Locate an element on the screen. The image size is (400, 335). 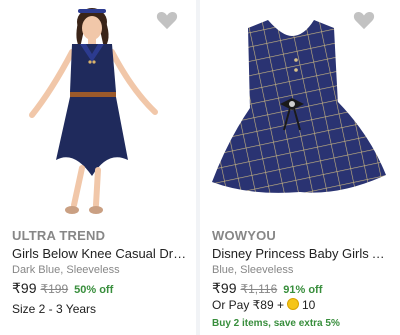
product-brand: WOWYOU is located at coordinates (244, 235).